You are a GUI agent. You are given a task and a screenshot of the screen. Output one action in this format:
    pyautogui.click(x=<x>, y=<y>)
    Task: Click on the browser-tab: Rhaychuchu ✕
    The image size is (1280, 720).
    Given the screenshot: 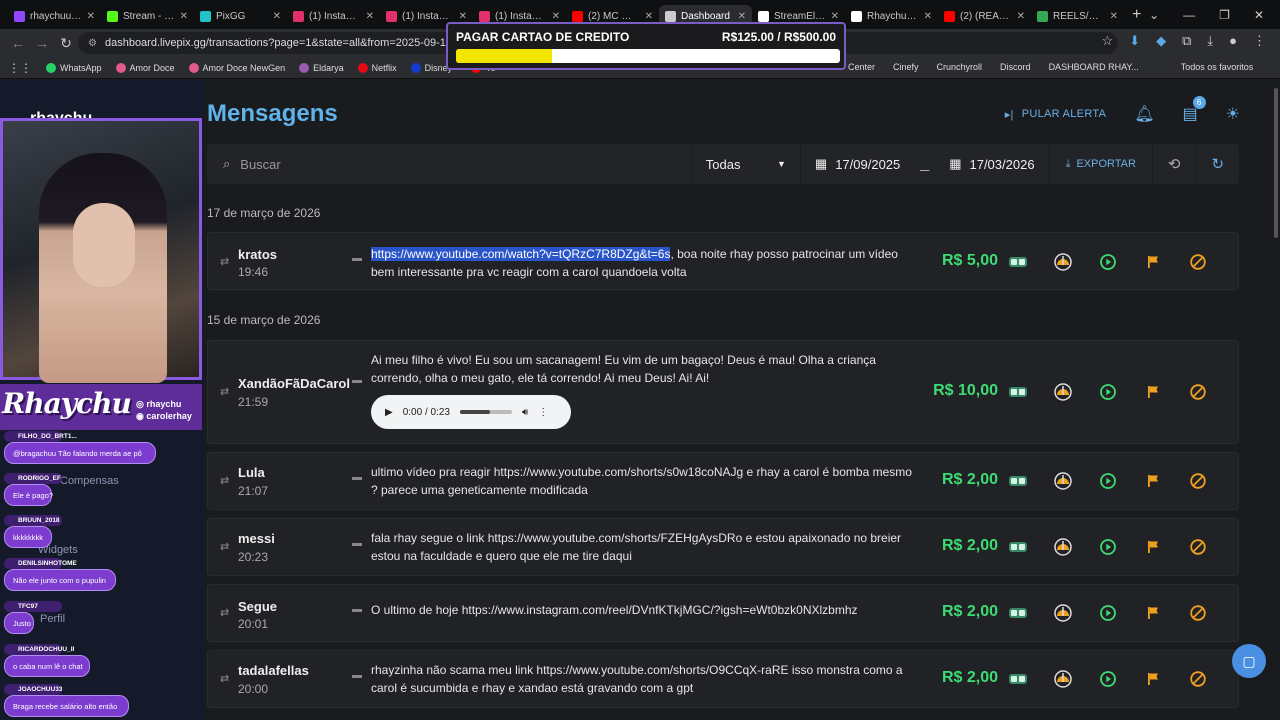 What is the action you would take?
    pyautogui.click(x=891, y=17)
    